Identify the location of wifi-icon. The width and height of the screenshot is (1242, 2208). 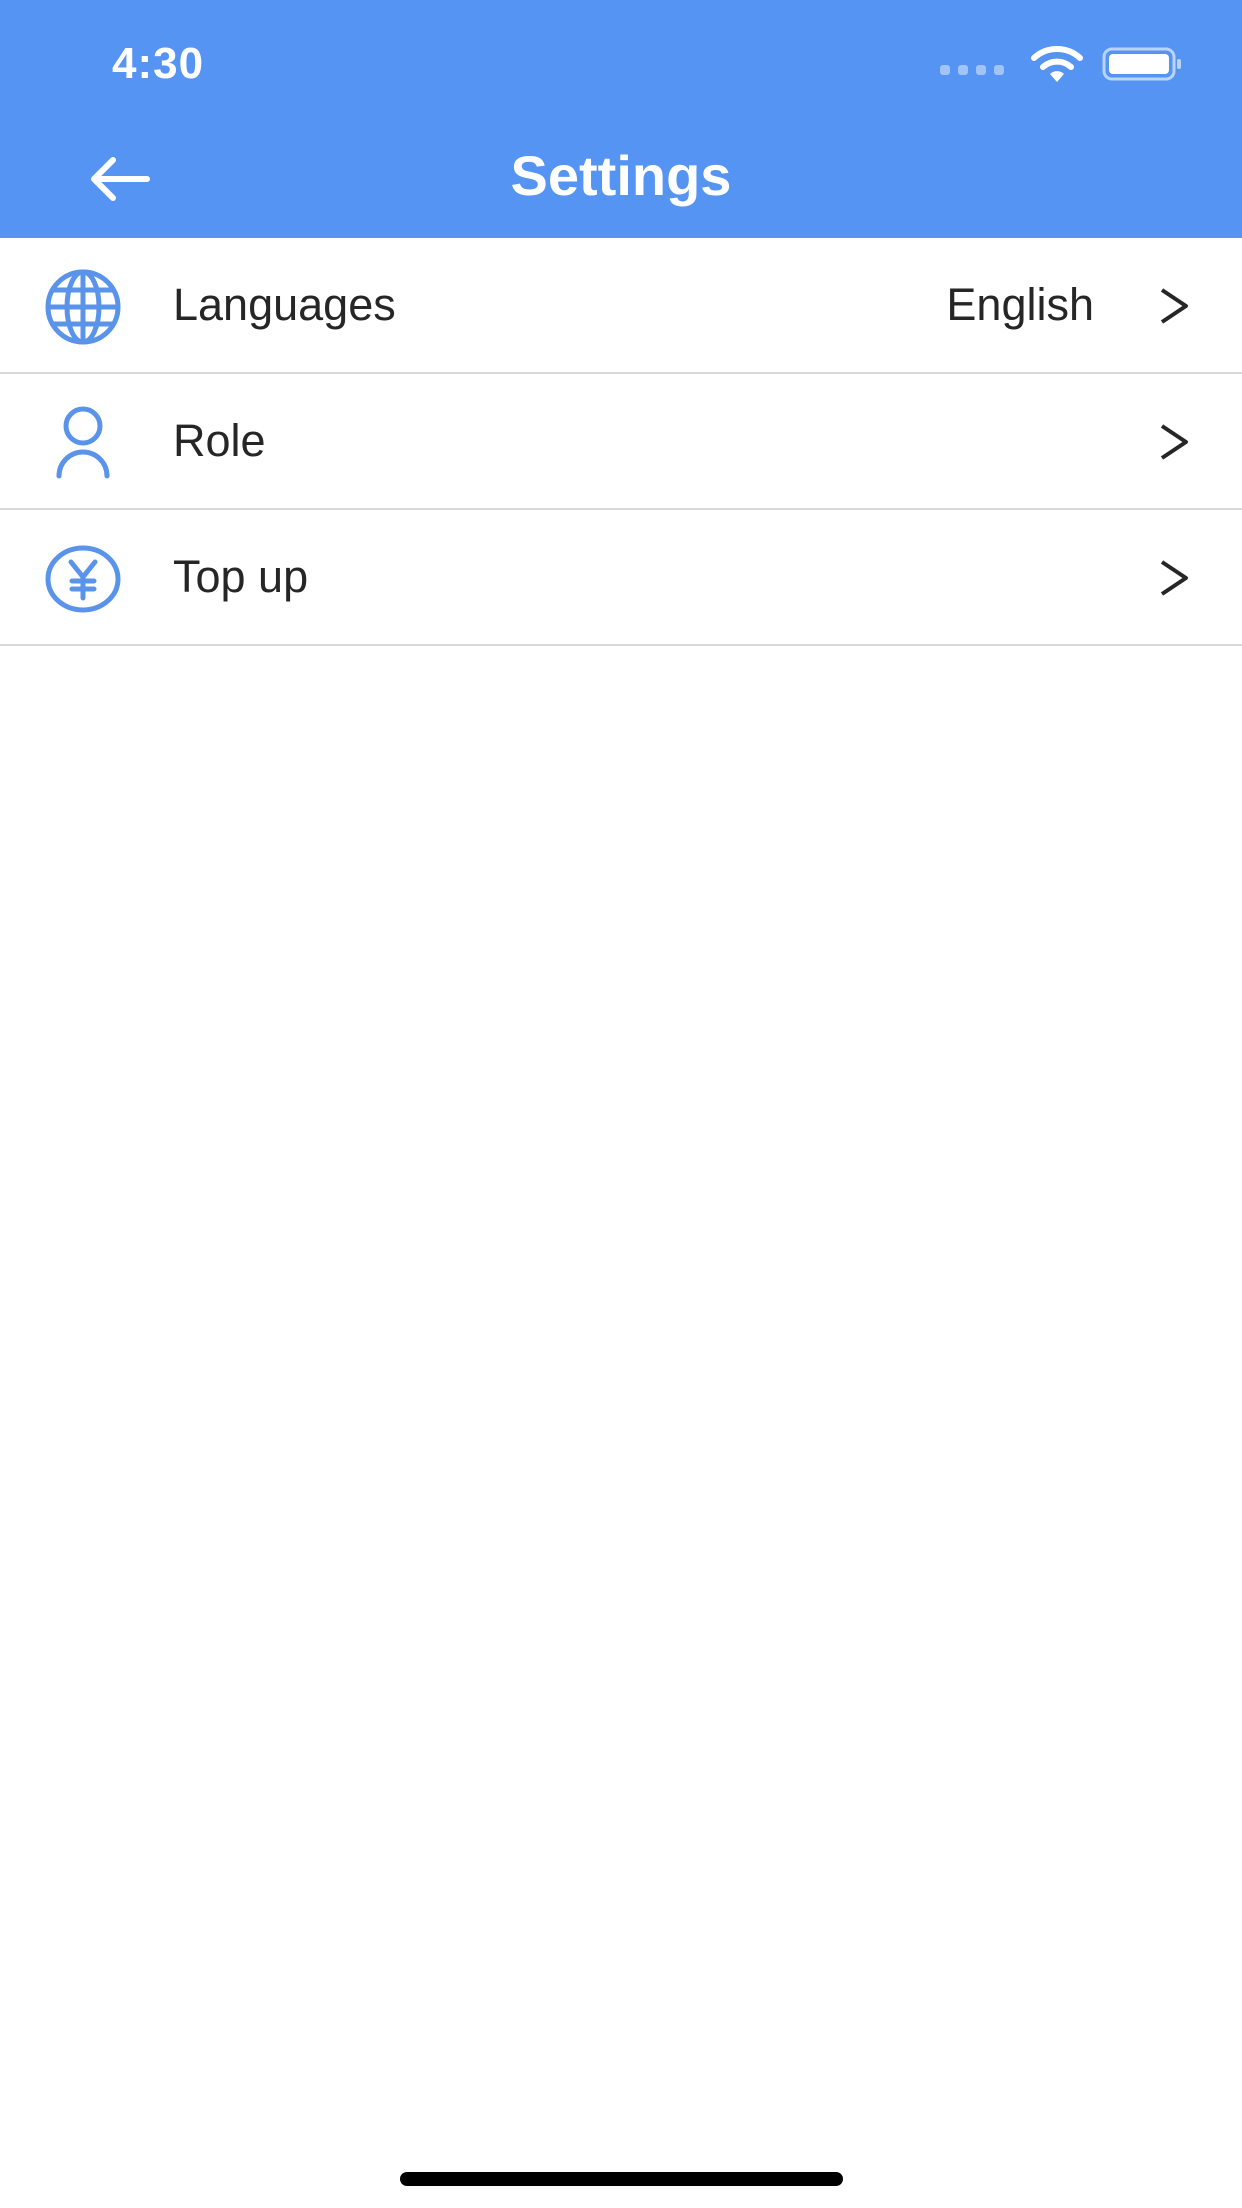
(1057, 64).